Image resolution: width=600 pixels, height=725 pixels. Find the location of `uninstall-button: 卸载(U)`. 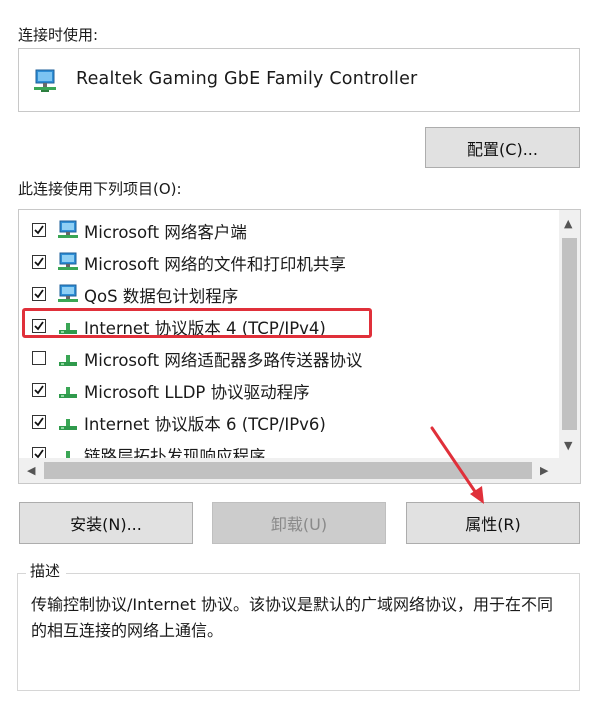

uninstall-button: 卸载(U) is located at coordinates (299, 523).